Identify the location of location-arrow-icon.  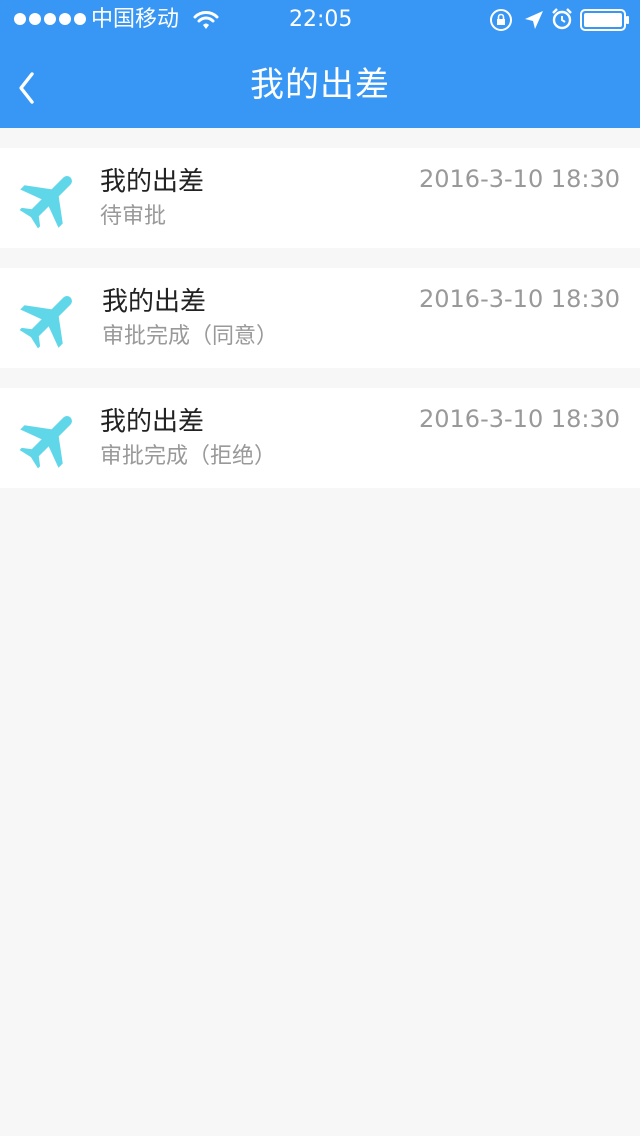
(534, 20).